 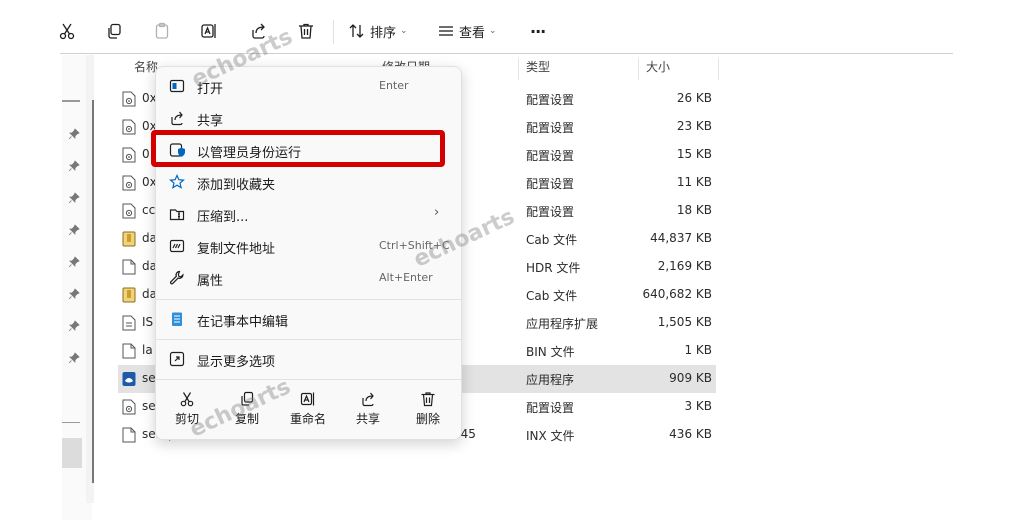 What do you see at coordinates (298, 148) in the screenshot?
I see `highlight-box-run-as-admin` at bounding box center [298, 148].